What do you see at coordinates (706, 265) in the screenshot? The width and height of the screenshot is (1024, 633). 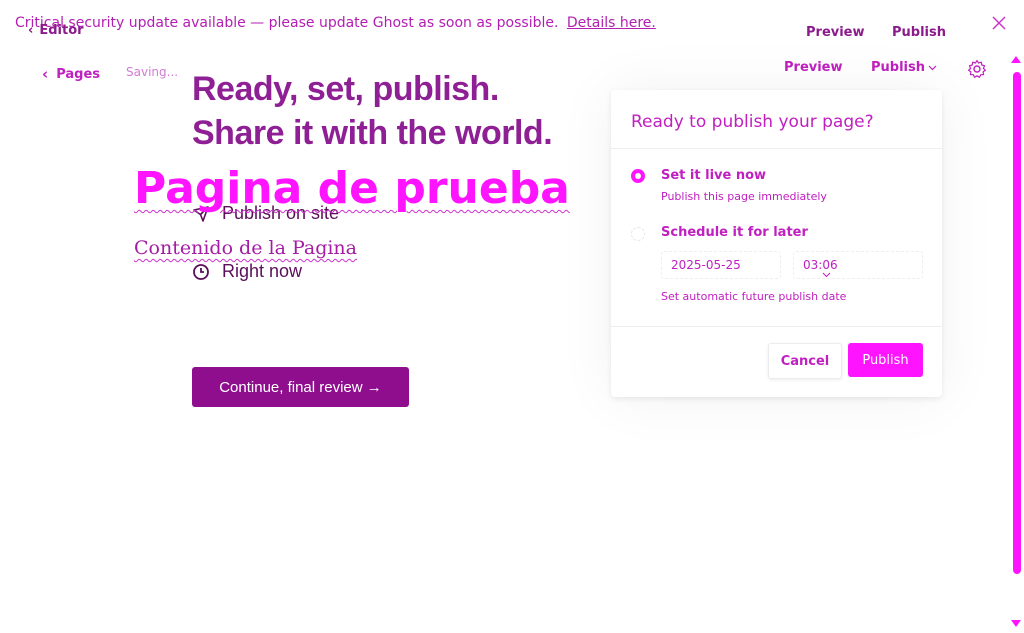 I see `schedule-date-value: 2025-05-25` at bounding box center [706, 265].